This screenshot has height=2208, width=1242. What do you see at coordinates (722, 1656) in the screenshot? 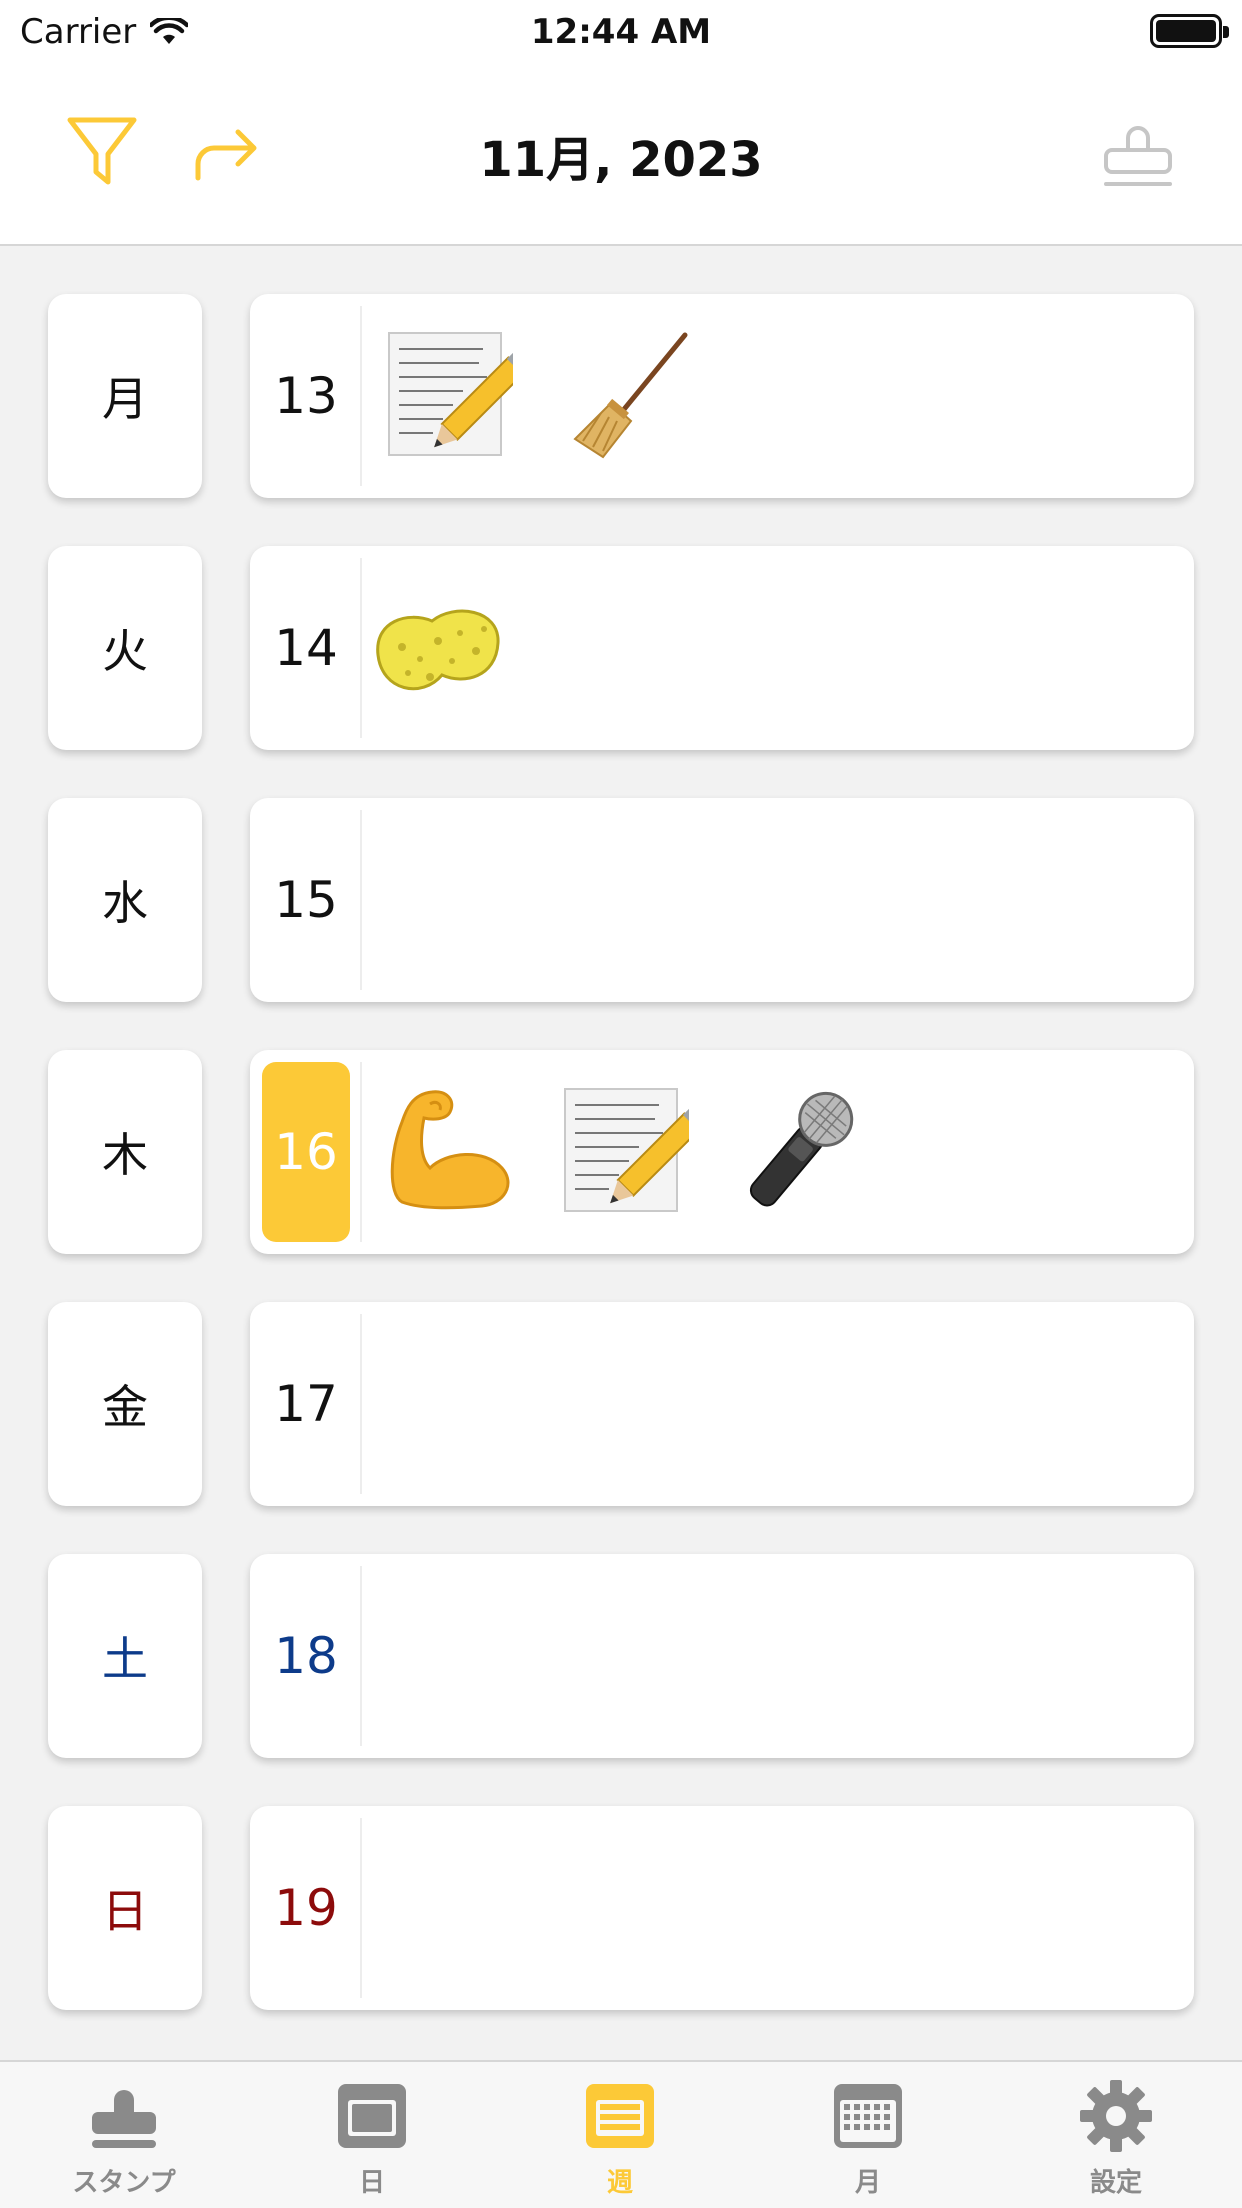
I see `date-card: 18` at bounding box center [722, 1656].